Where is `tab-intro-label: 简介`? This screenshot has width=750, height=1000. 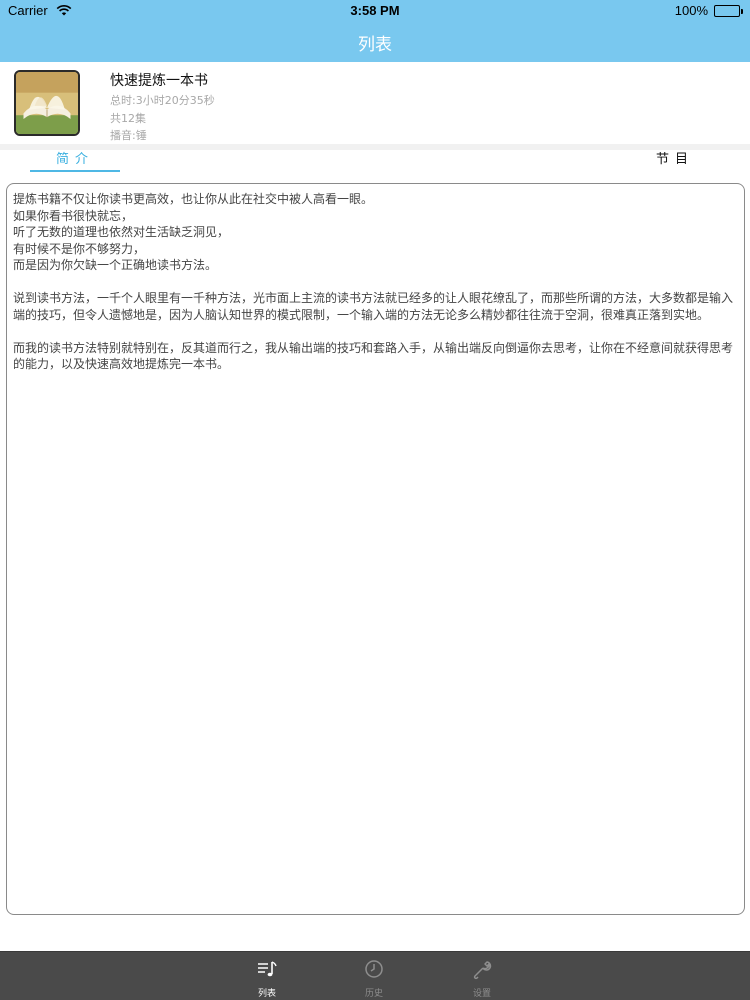
tab-intro-label: 简介 is located at coordinates (74, 159).